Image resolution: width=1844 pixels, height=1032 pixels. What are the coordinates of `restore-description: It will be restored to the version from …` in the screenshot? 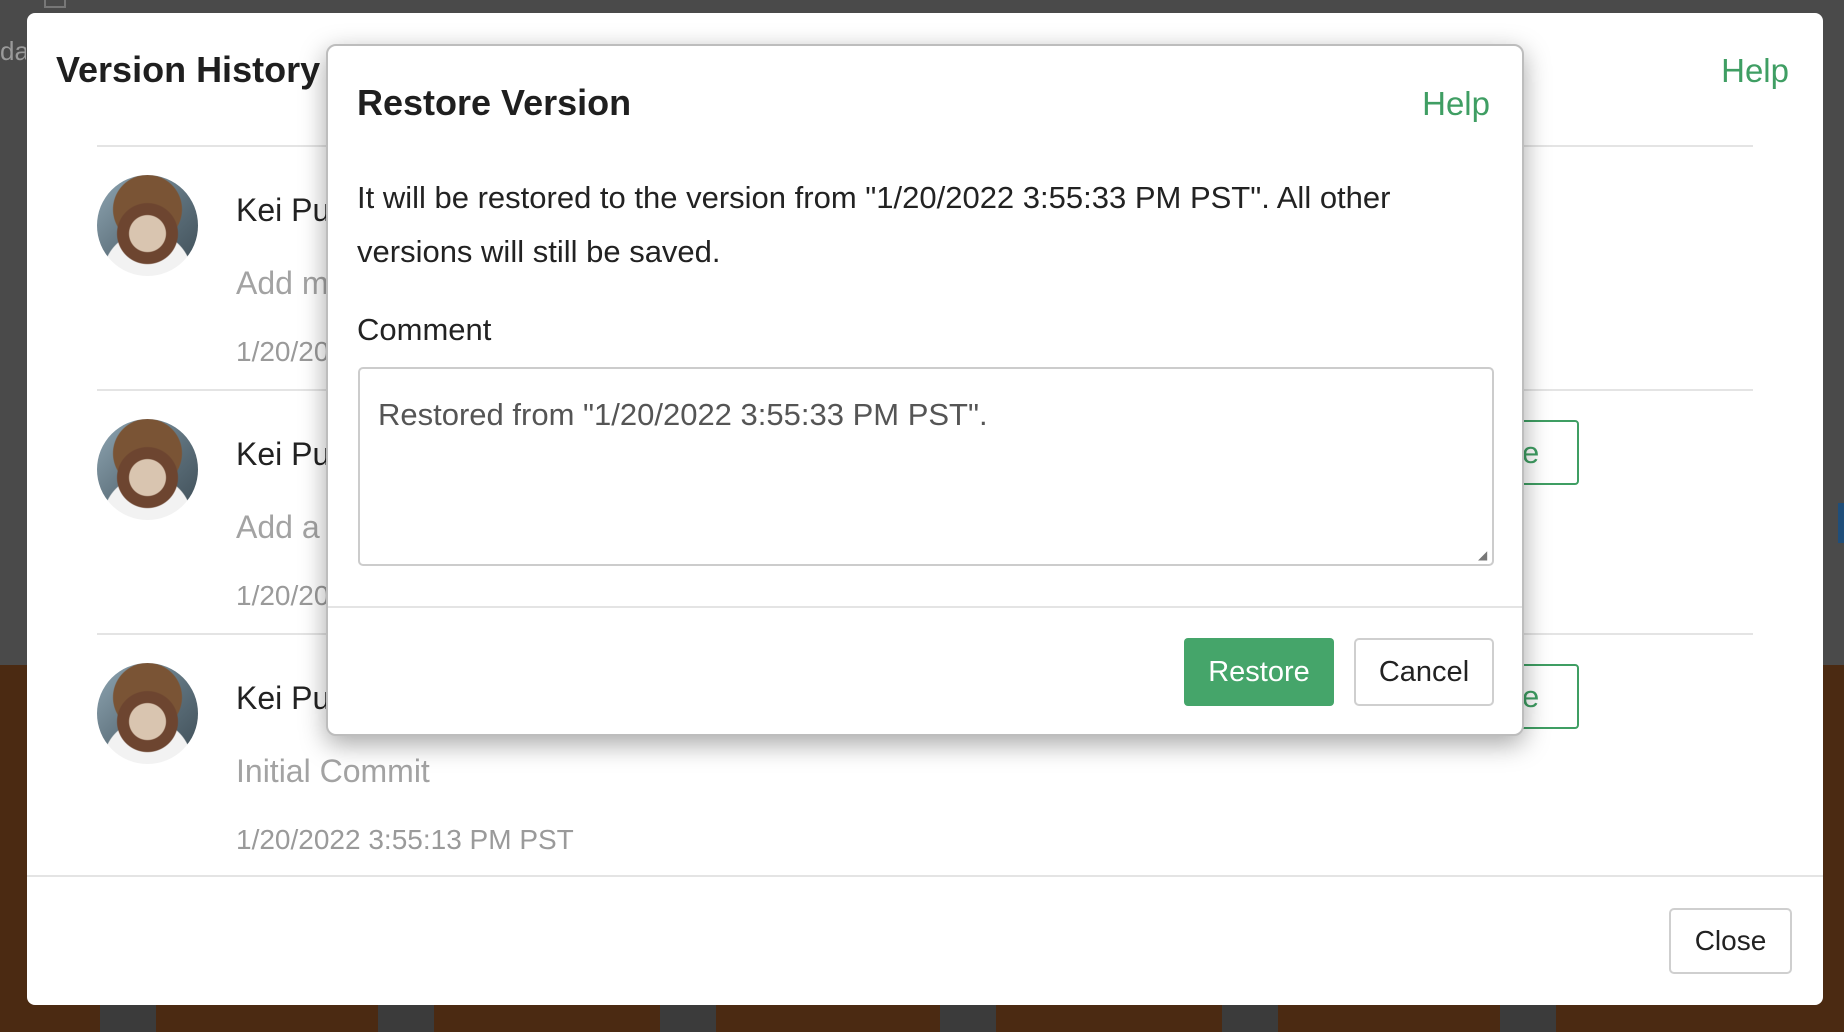 It's located at (874, 224).